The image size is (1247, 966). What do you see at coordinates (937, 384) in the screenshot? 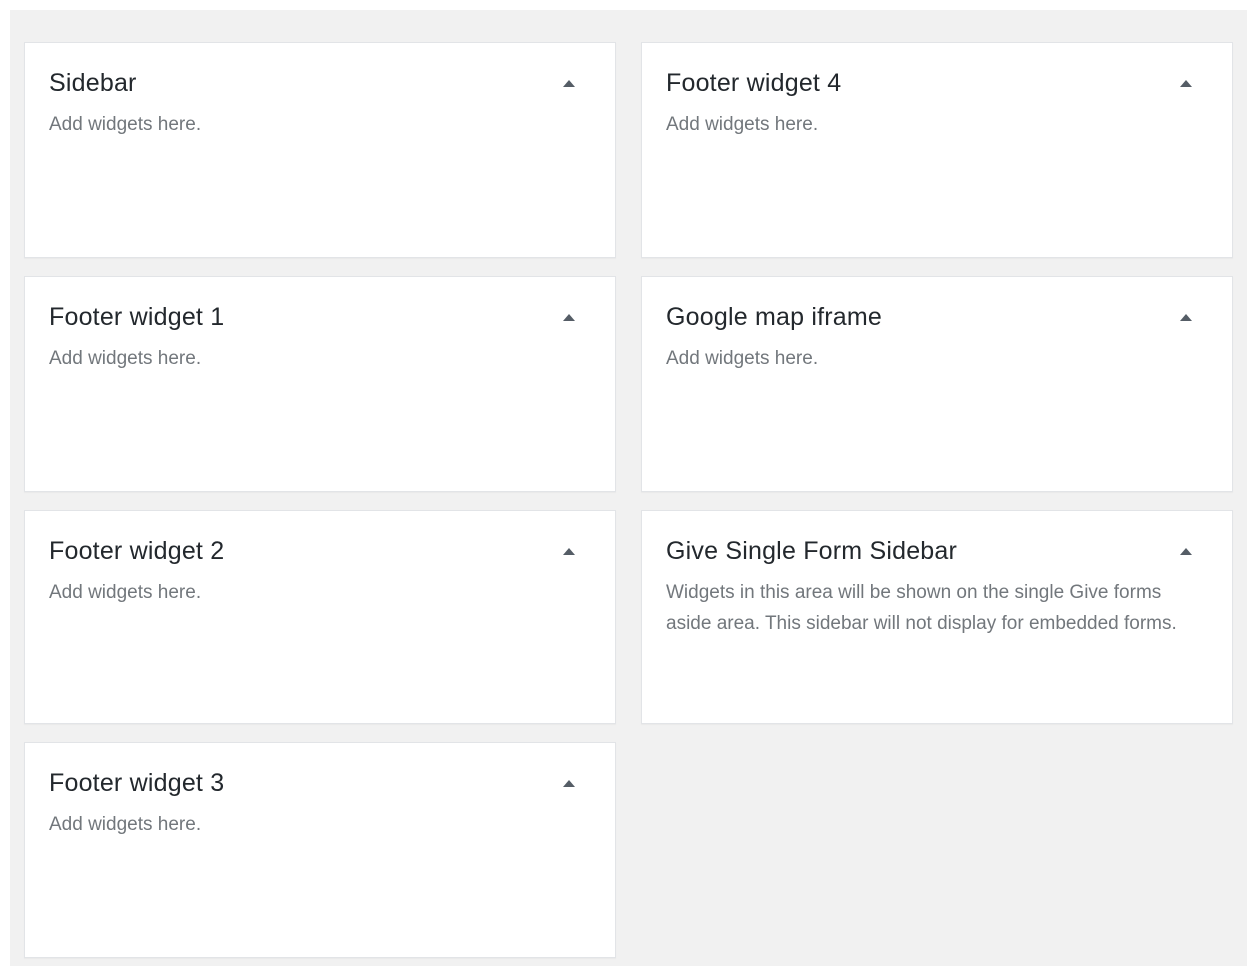
I see `widget-area-google-map-iframe: Google map iframe Add widgets here.` at bounding box center [937, 384].